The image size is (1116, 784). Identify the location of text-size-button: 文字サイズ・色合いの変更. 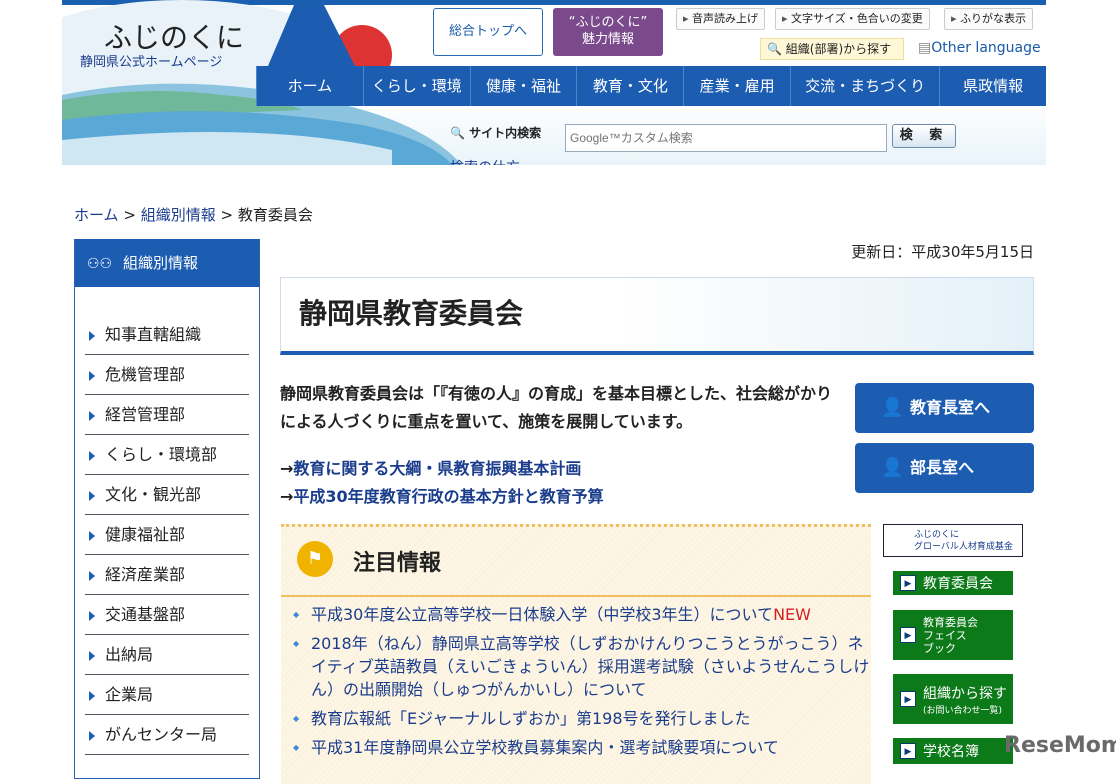
(852, 19).